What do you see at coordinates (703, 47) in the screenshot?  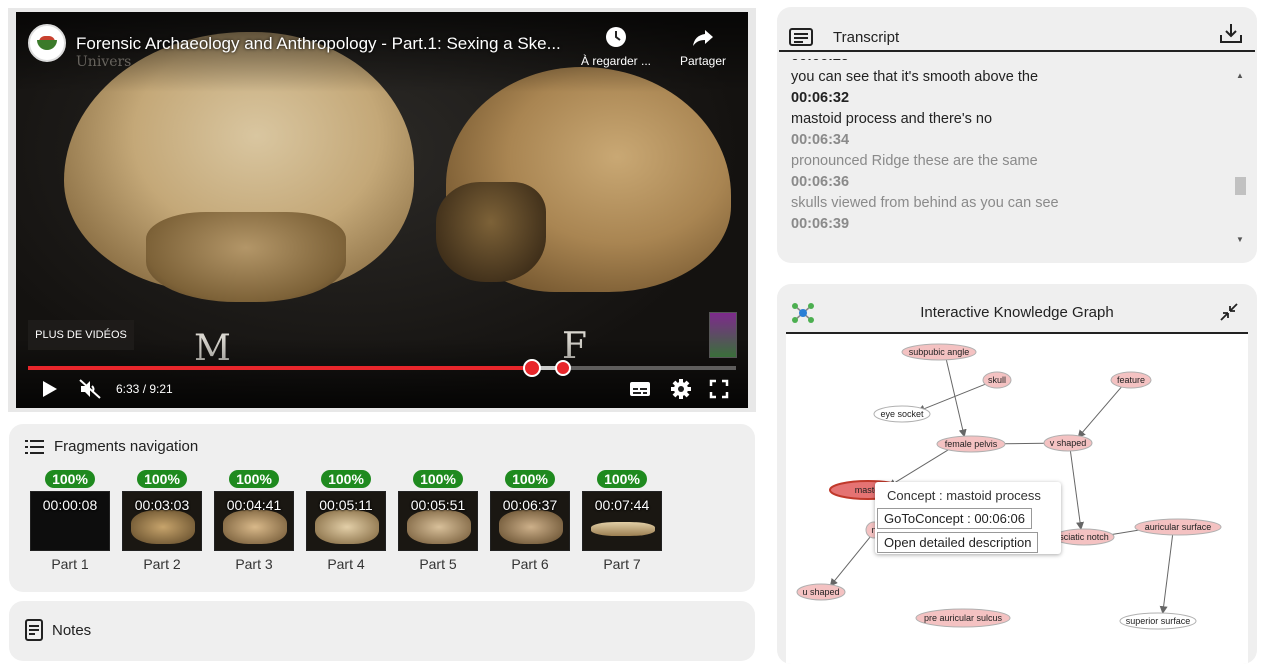 I see `share-button: Partager` at bounding box center [703, 47].